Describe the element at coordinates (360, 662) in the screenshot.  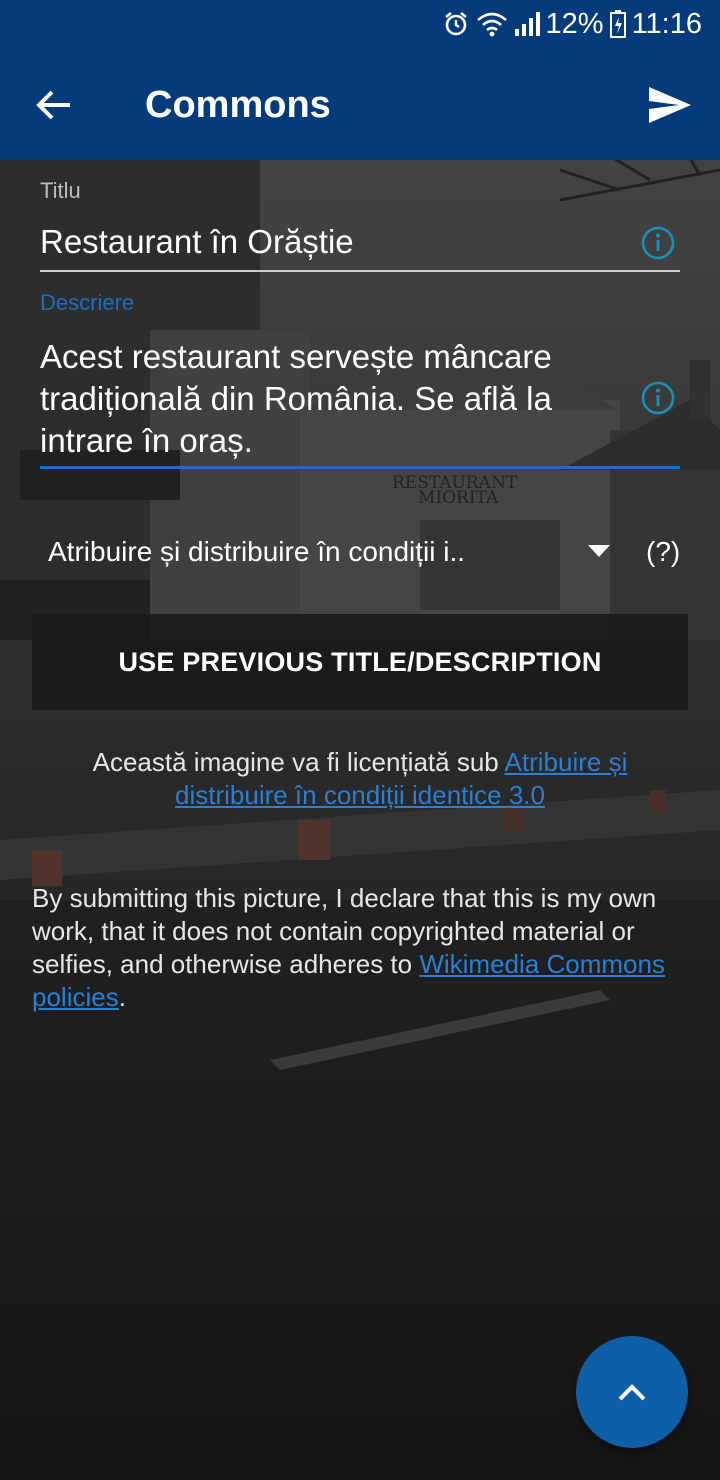
I see `use-previous-button: USE PREVIOUS TITLE/DESCRIPTION` at that location.